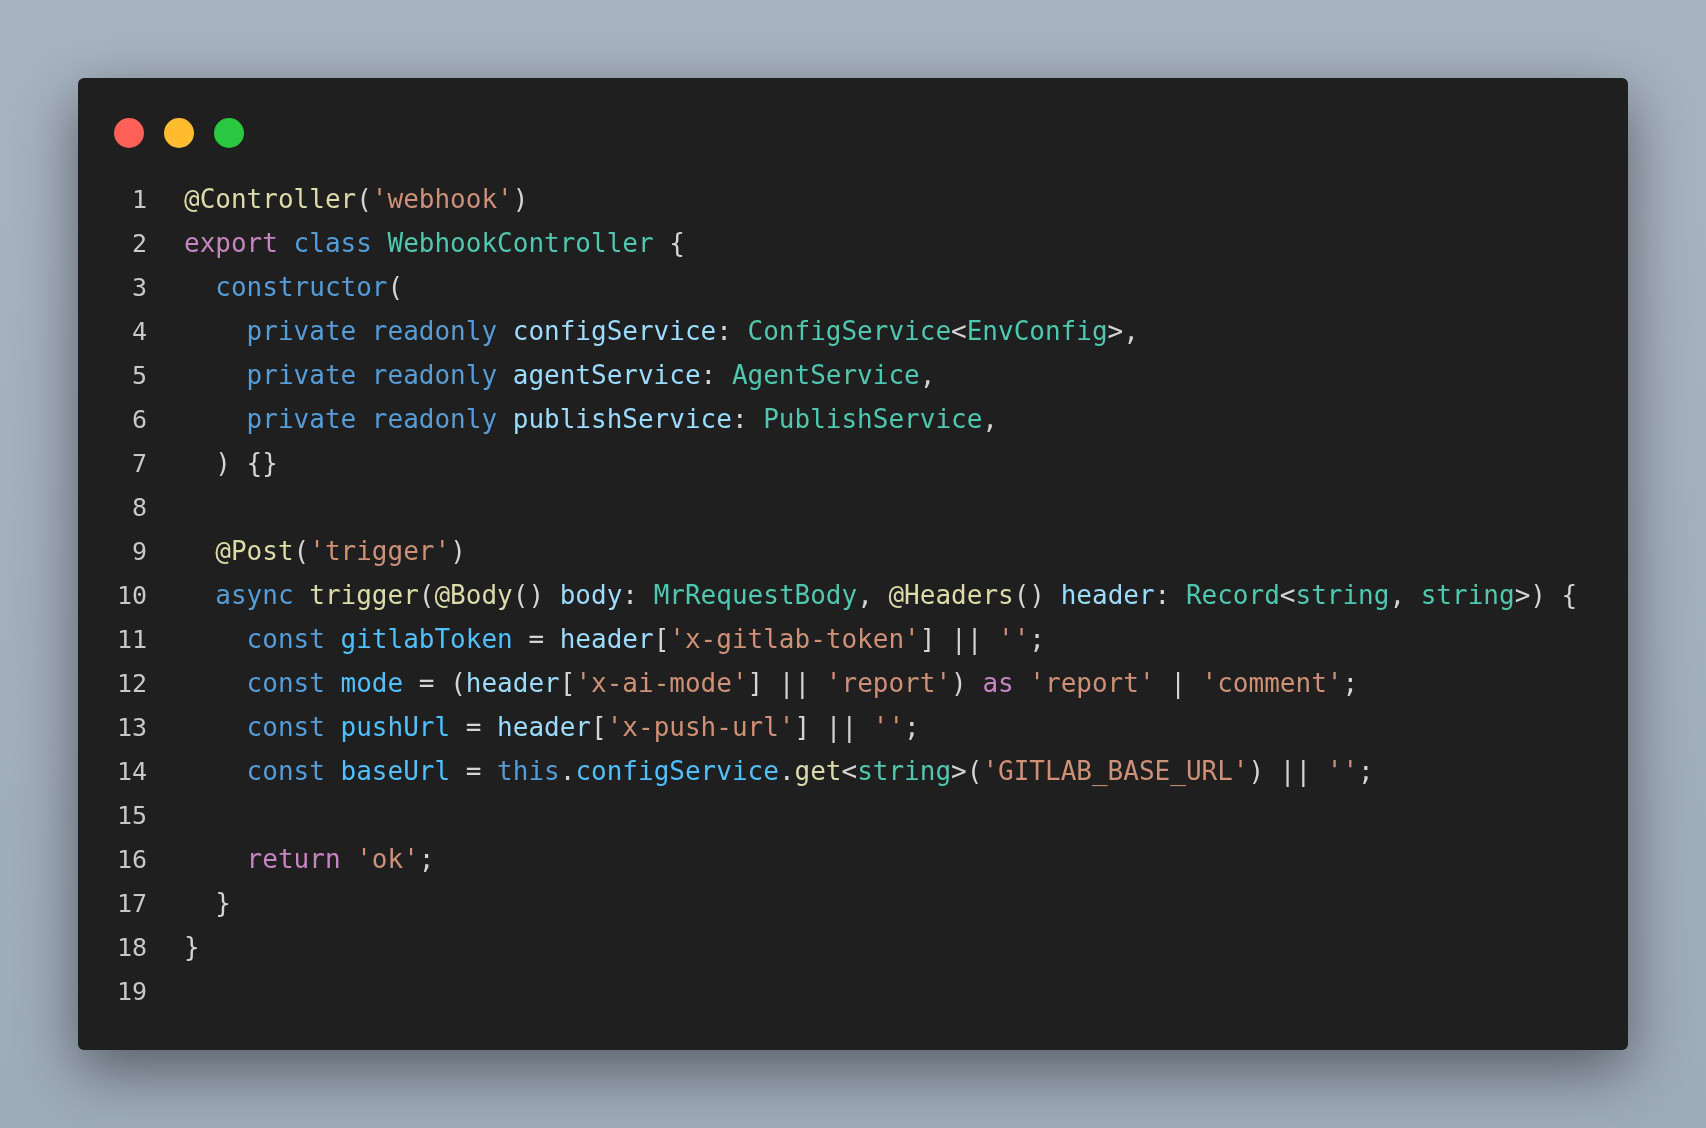  I want to click on line-number: 12, so click(131, 683).